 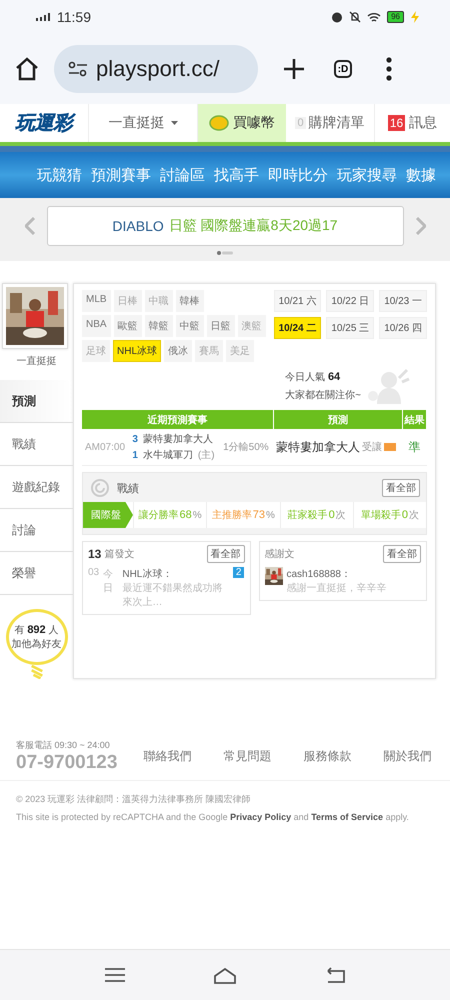 I want to click on service-hours: 客服電話 09:30 ~ 24:00, so click(x=63, y=745).